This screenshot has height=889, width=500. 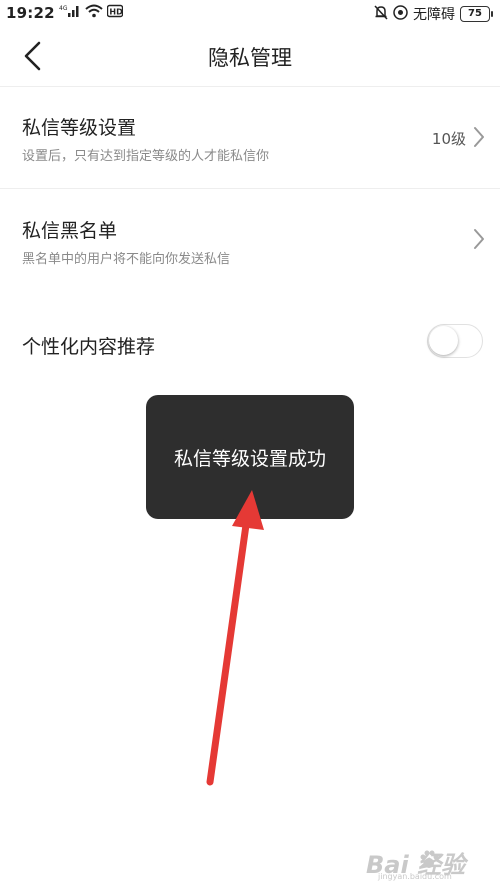 I want to click on personalized-row: 个性化内容推荐, so click(x=250, y=345).